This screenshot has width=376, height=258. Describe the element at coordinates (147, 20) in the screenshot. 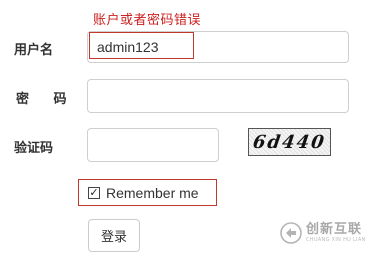

I see `error-message: 账户或者密码错误` at that location.